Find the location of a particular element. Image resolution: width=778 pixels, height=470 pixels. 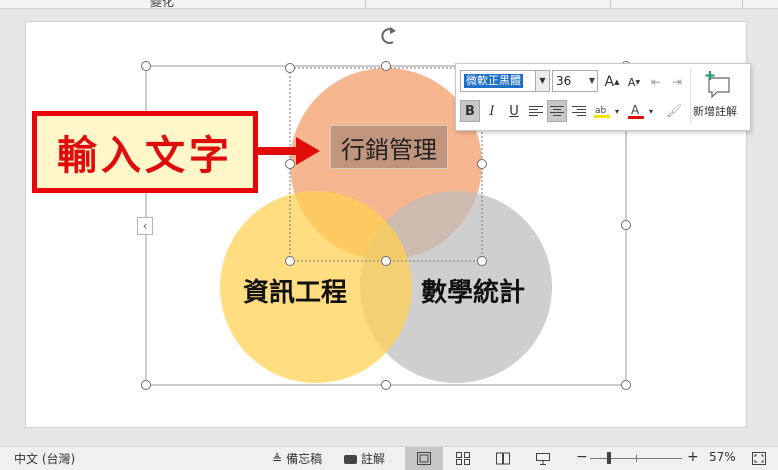

align-center-icon is located at coordinates (557, 111).